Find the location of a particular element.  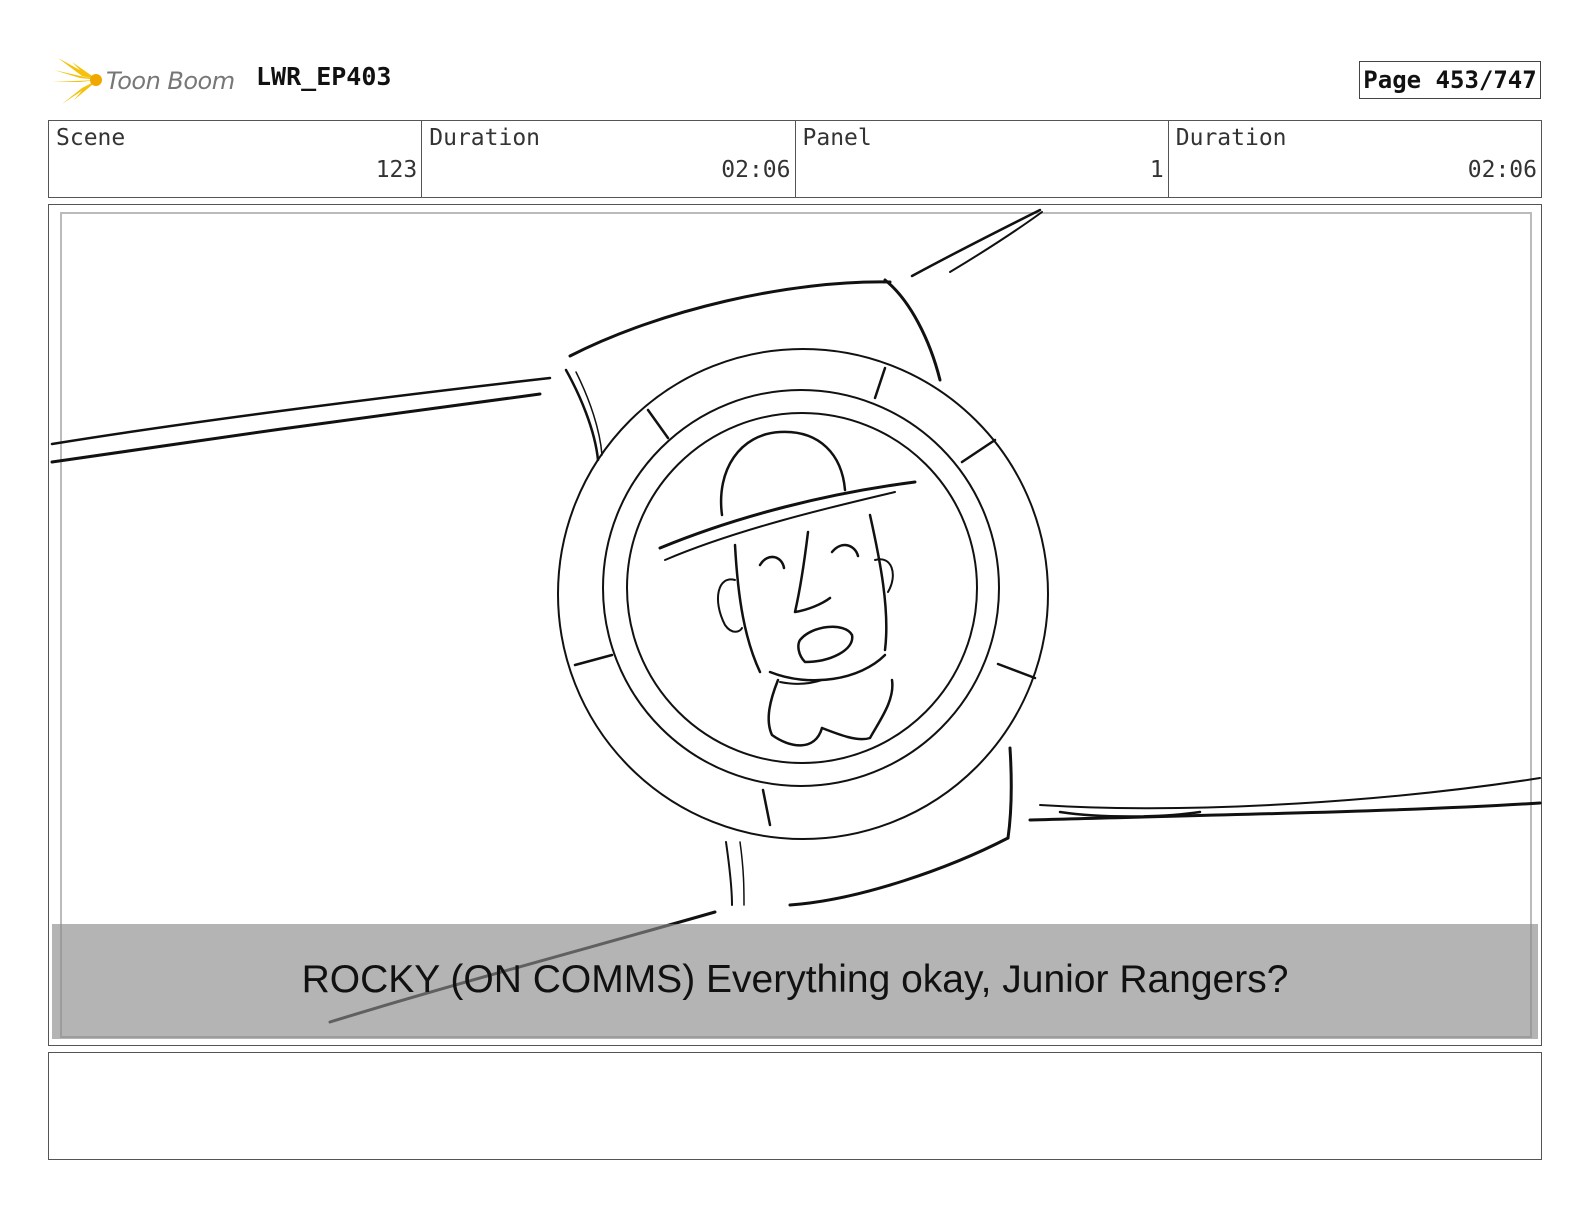

panel-notes-box is located at coordinates (795, 1106).